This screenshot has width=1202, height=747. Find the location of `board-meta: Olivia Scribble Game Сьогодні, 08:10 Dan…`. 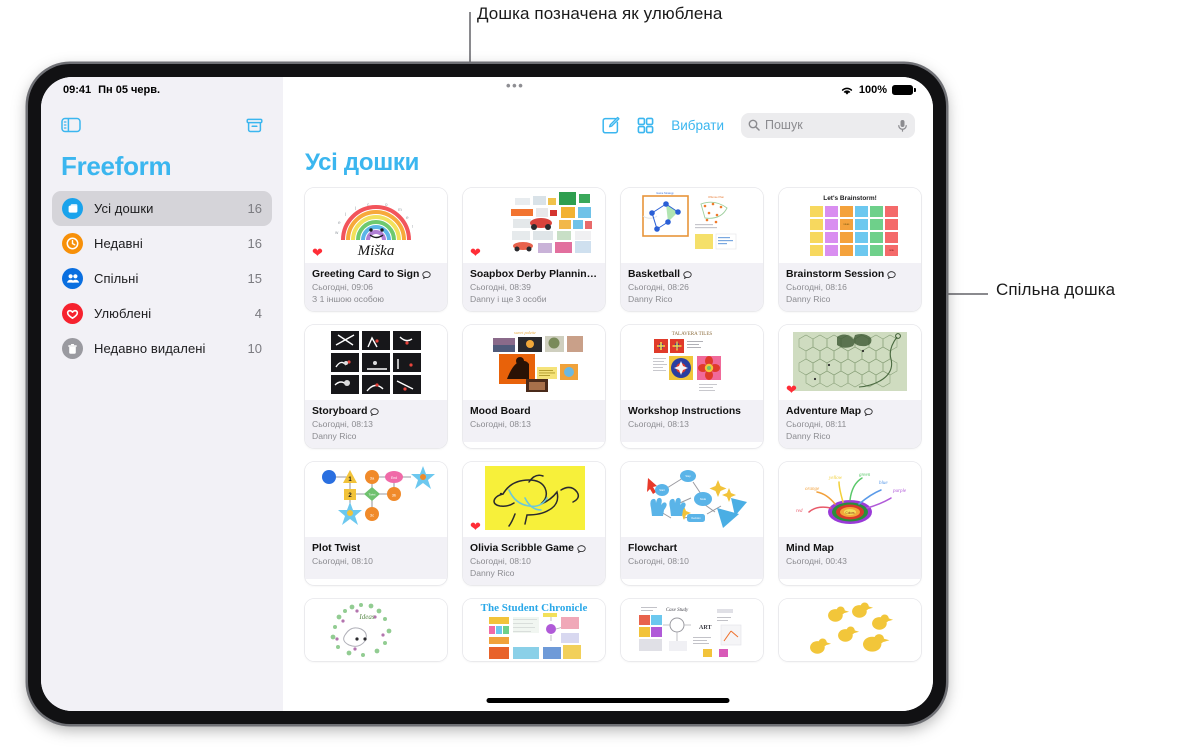

board-meta: Olivia Scribble Game Сьогодні, 08:10 Dan… is located at coordinates (534, 561).